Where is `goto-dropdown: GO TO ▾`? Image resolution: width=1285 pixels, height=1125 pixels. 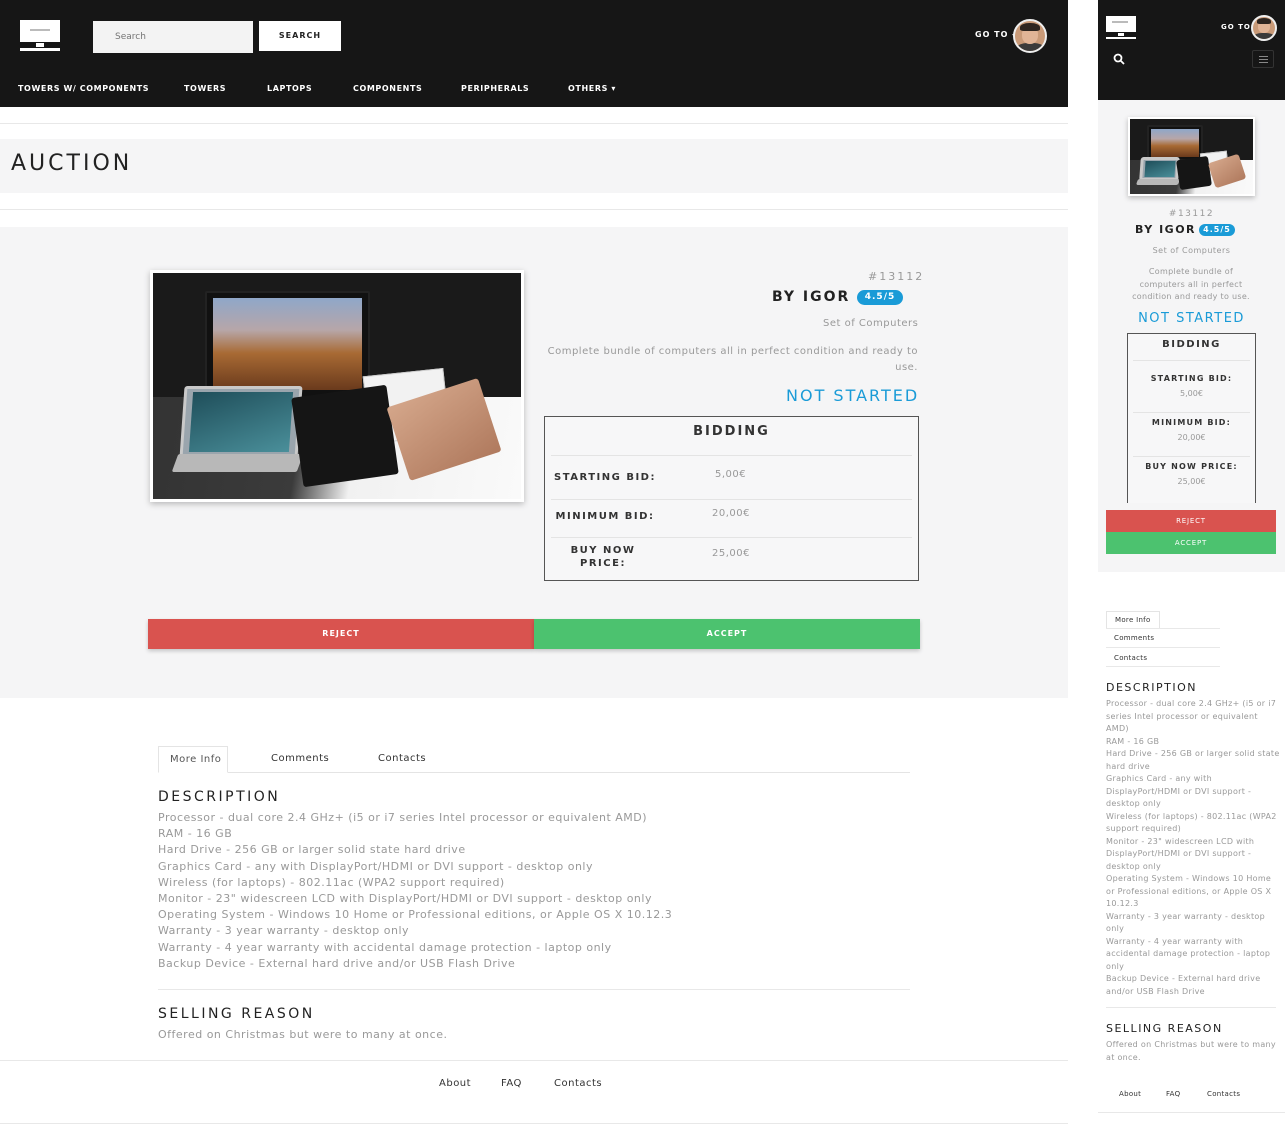 goto-dropdown: GO TO ▾ is located at coordinates (995, 34).